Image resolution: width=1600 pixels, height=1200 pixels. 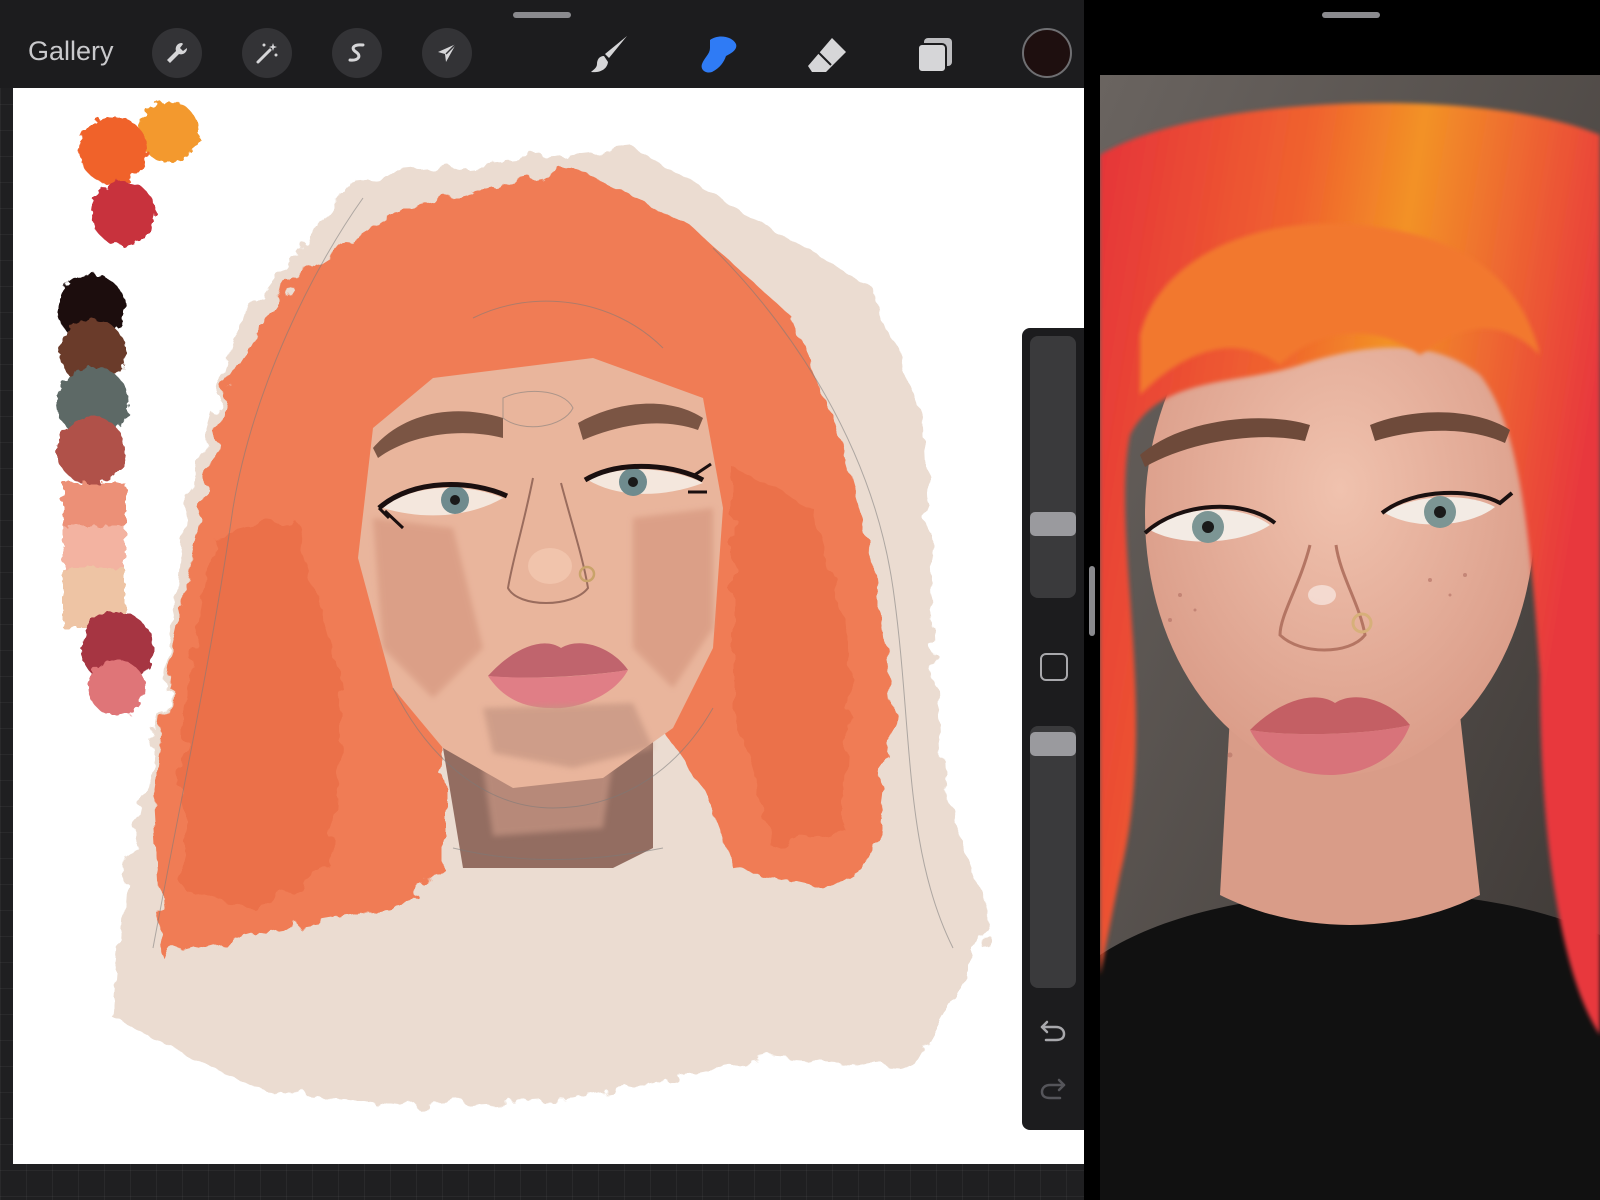 I want to click on modify-button, so click(x=1054, y=667).